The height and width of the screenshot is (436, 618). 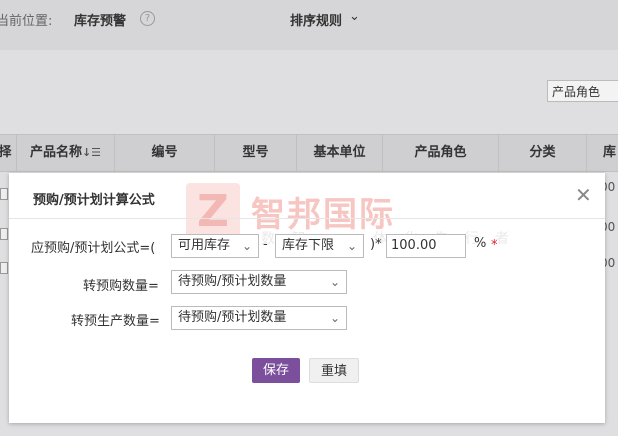 I want to click on stock-type-select: 可用库存 ⌄, so click(x=215, y=246).